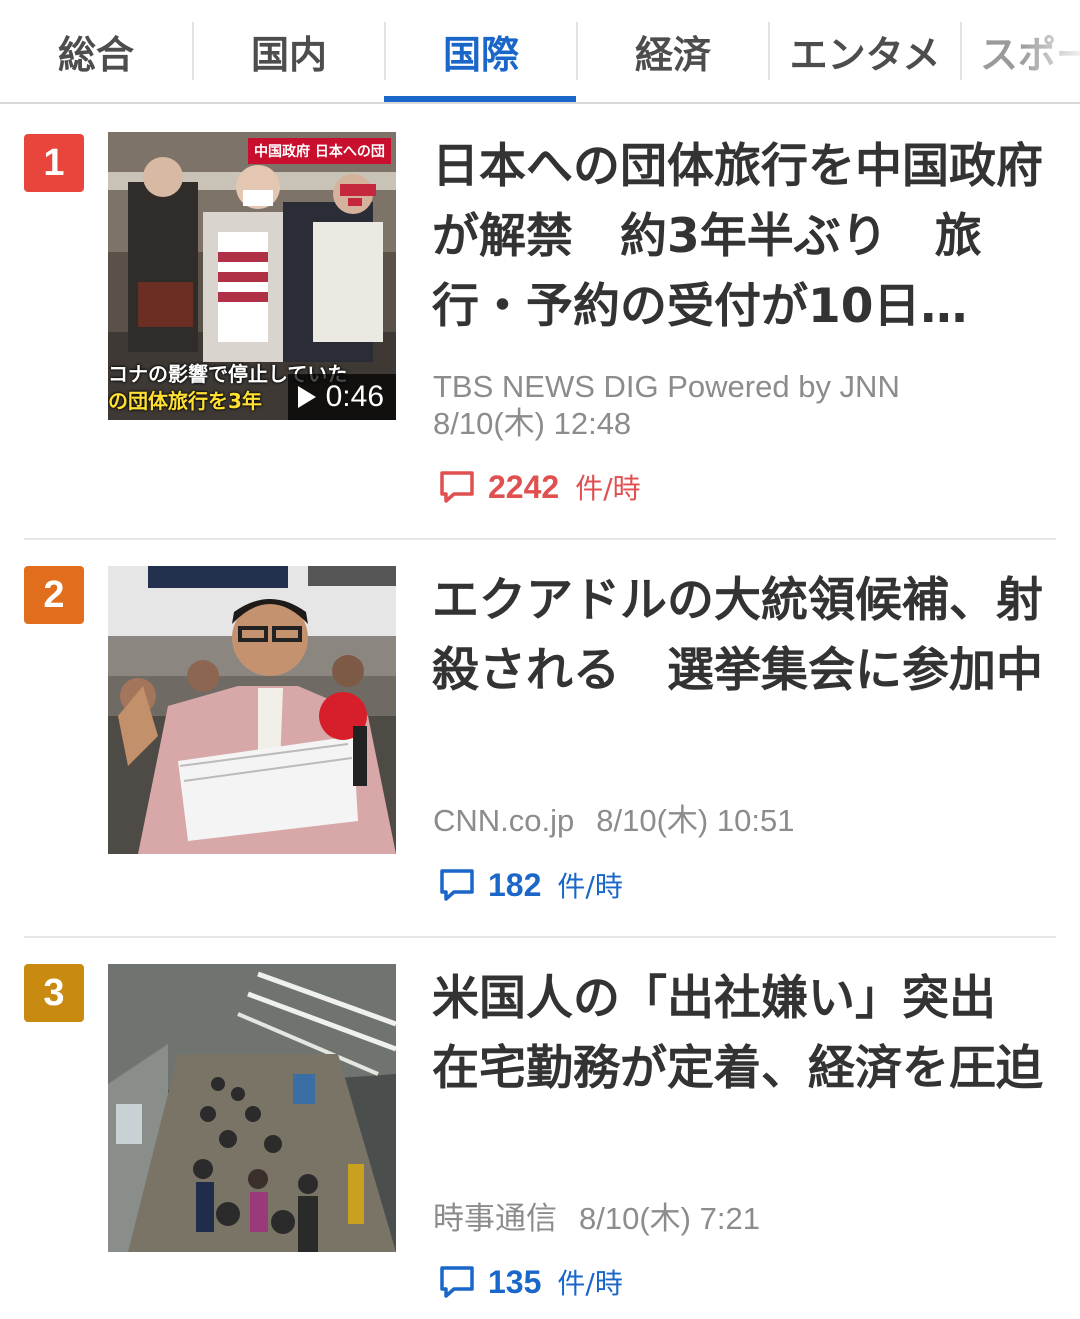  I want to click on category-tab-bar: 総合 国内 国際 経済 エンタメ スポーツ, so click(540, 52).